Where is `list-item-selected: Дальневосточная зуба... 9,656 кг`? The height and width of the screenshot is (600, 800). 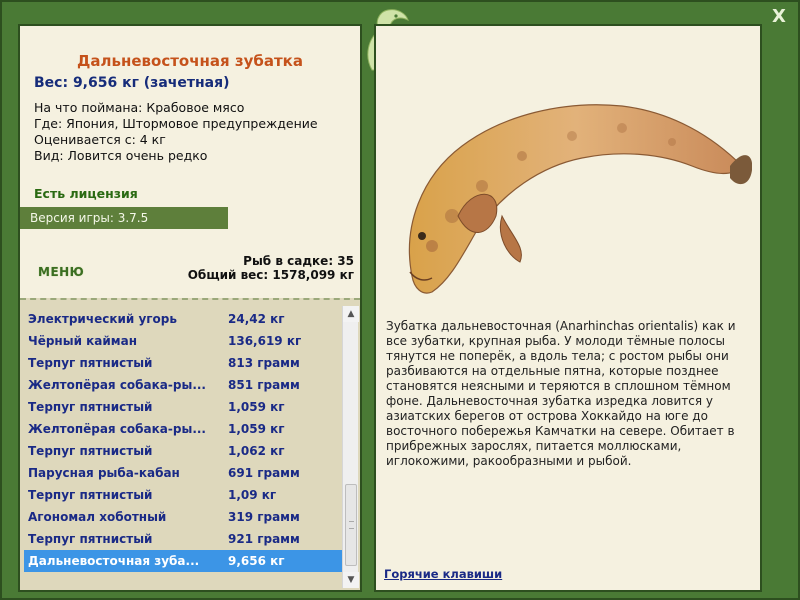
list-item-selected: Дальневосточная зуба... 9,656 кг is located at coordinates (183, 561).